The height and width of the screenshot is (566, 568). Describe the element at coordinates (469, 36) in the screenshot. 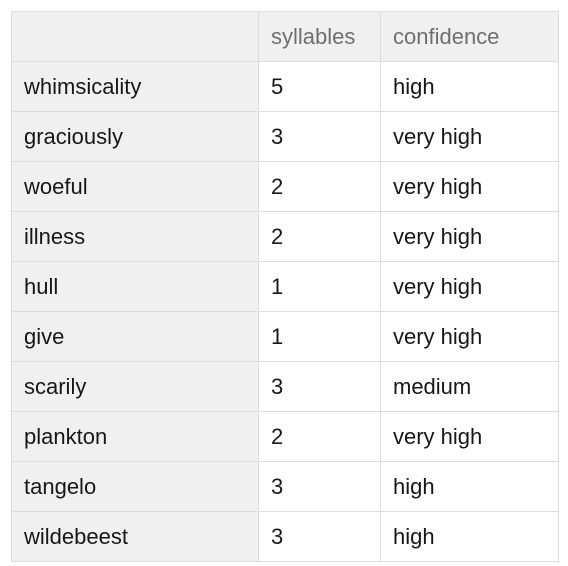

I see `column-header-confidence: confidence` at that location.